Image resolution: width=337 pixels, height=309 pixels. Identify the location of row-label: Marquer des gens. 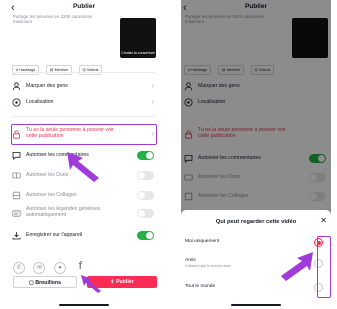
(47, 86).